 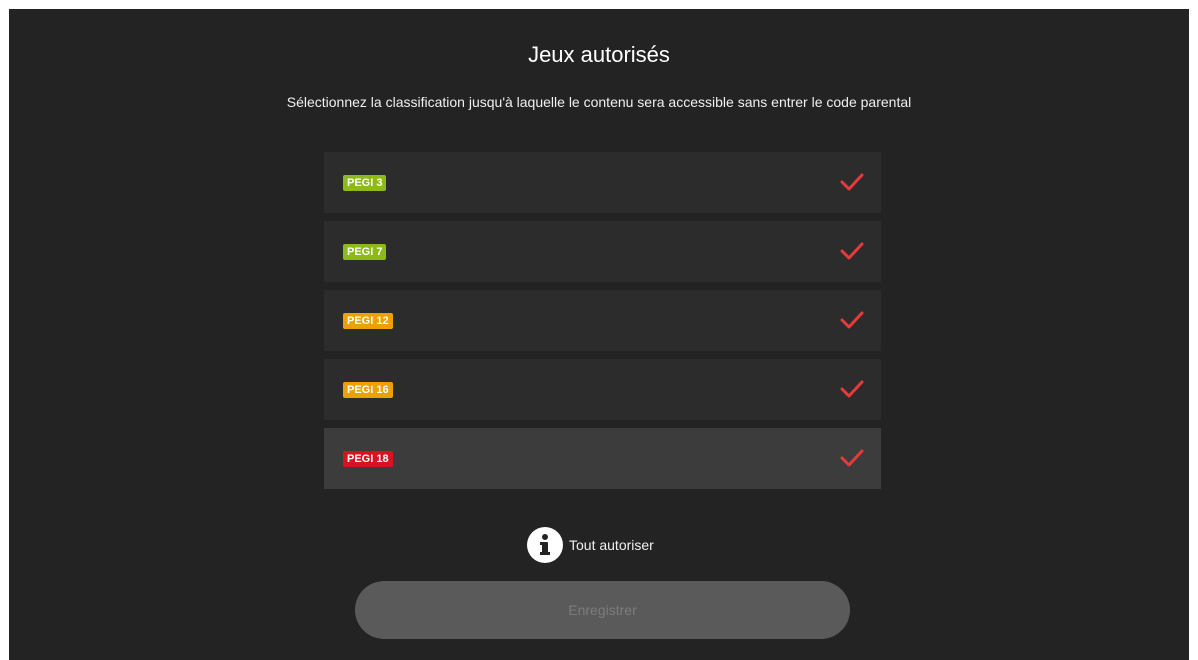 What do you see at coordinates (602, 610) in the screenshot?
I see `save-button: Enregistrer` at bounding box center [602, 610].